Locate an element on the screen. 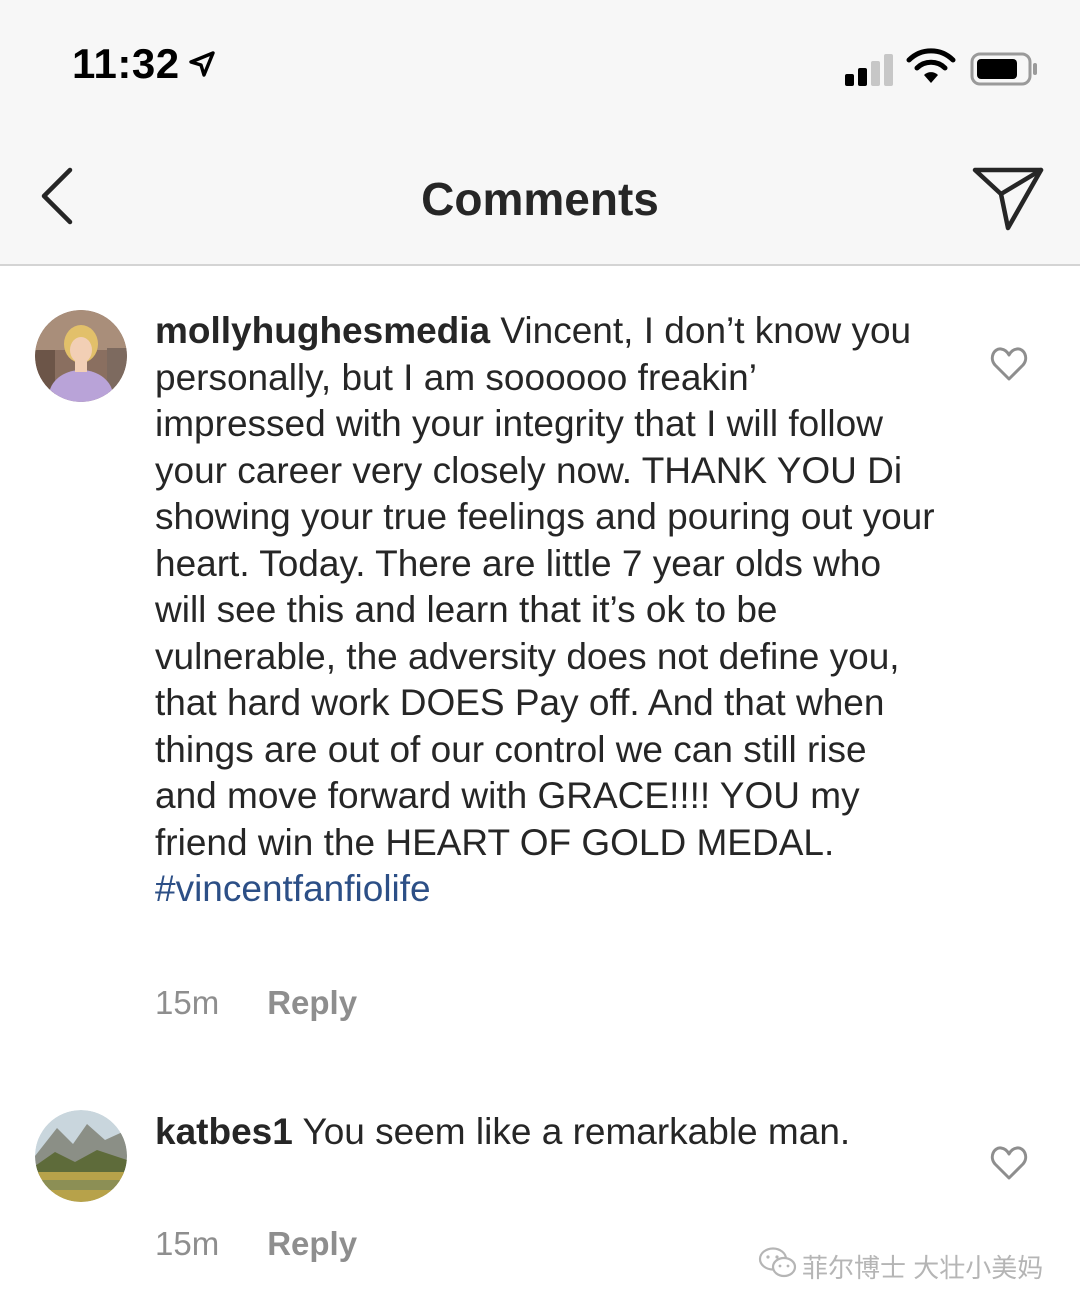 The height and width of the screenshot is (1309, 1080). page-title: Comments is located at coordinates (540, 199).